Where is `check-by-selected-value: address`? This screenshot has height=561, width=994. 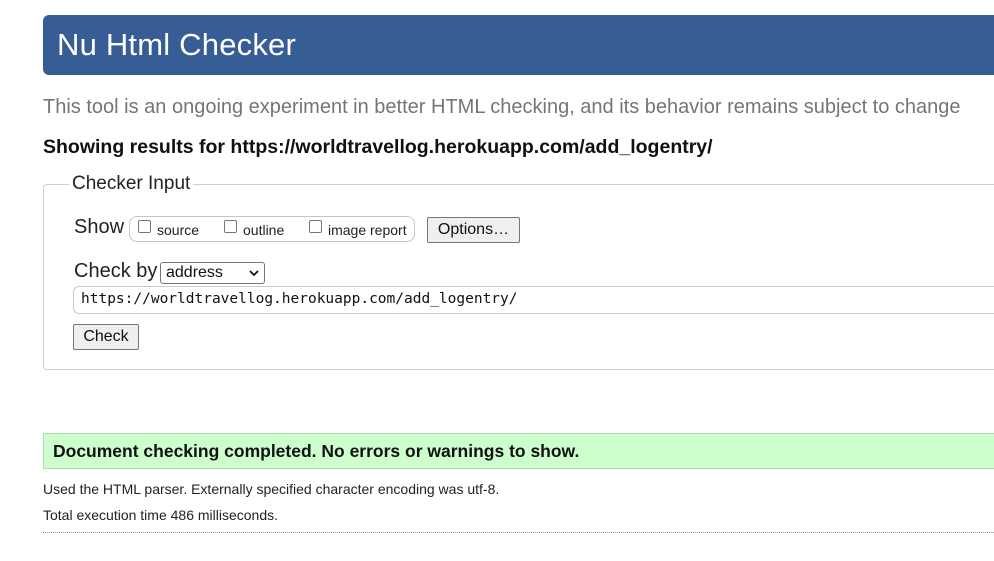 check-by-selected-value: address is located at coordinates (194, 272).